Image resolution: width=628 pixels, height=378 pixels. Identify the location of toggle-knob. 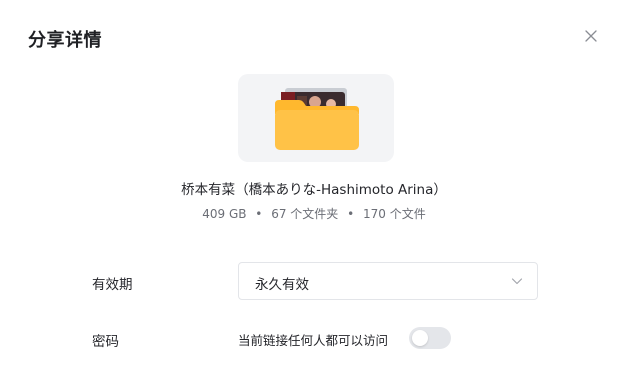
(420, 338).